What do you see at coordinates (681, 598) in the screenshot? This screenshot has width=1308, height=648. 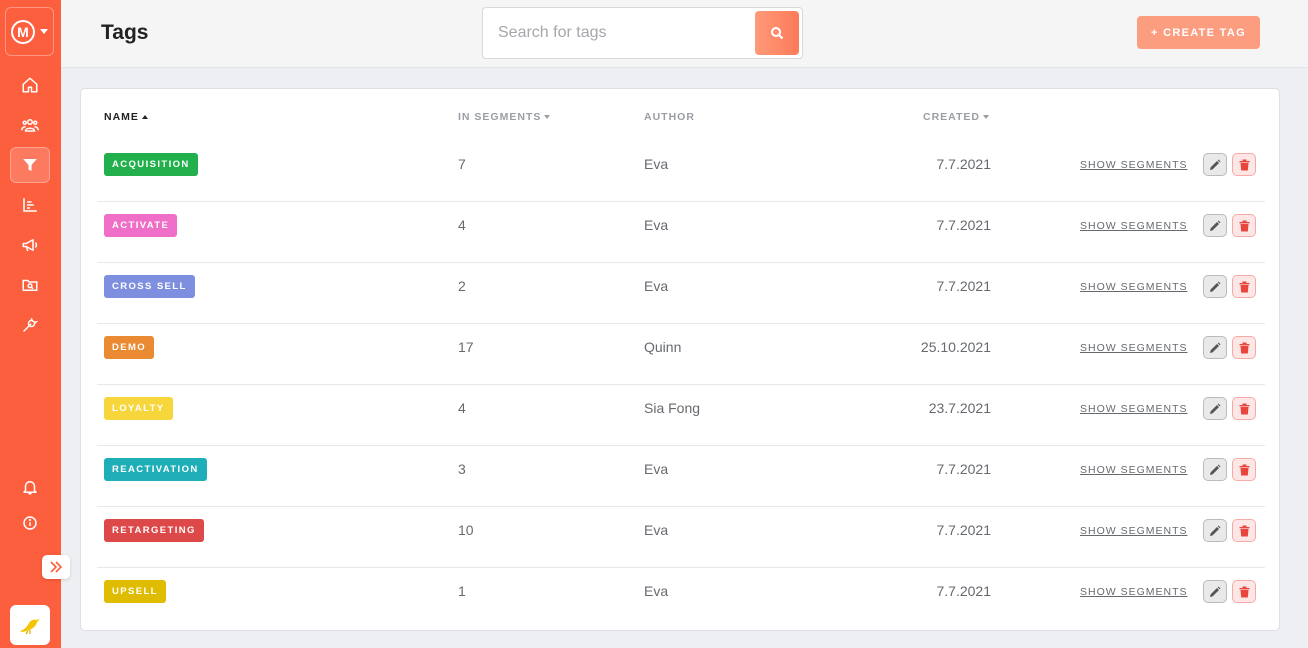 I see `table-row: UPSELL 1 Eva 7.7.2021 SHOW SEGMENTS` at bounding box center [681, 598].